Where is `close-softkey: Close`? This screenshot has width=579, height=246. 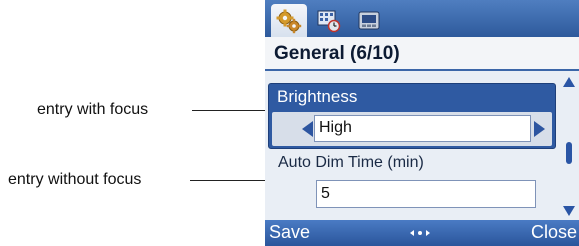 close-softkey: Close is located at coordinates (554, 232).